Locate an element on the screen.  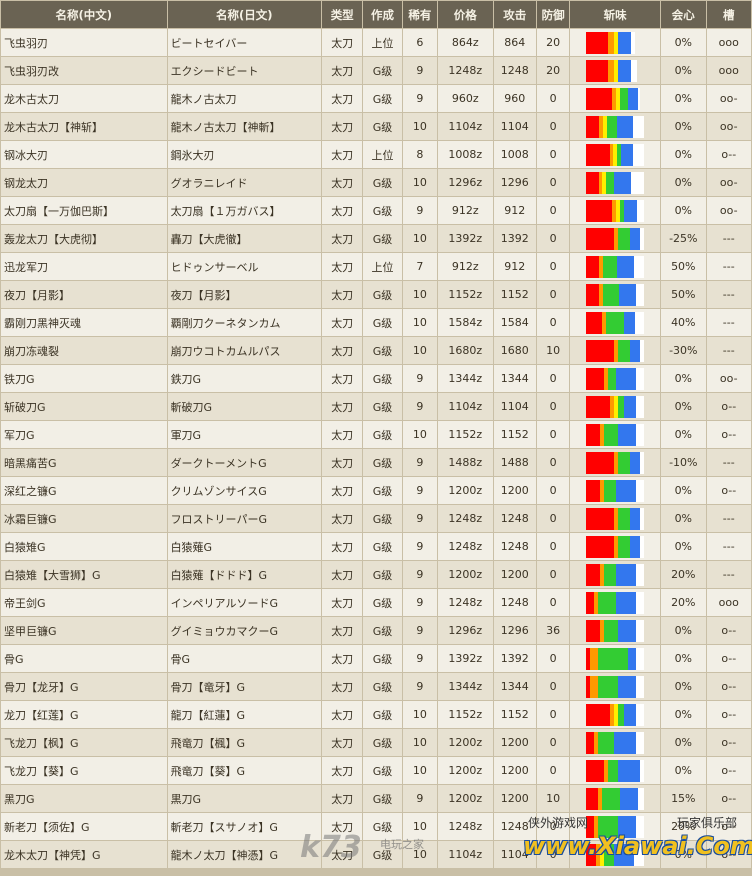
cell-price: 1680z is located at coordinates (465, 350).